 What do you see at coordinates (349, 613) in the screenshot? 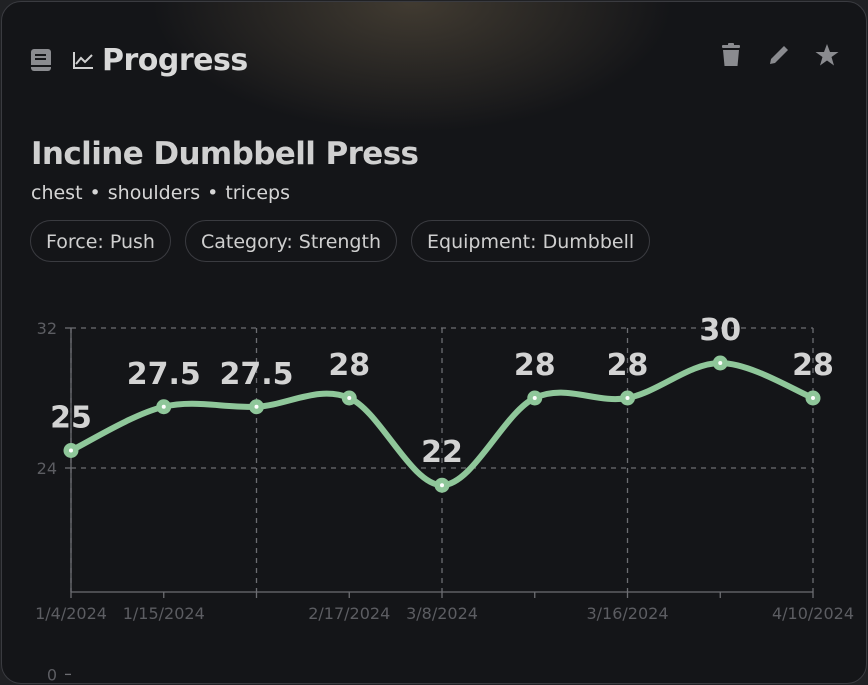
I see `x-tick-label: 2/17/2024` at bounding box center [349, 613].